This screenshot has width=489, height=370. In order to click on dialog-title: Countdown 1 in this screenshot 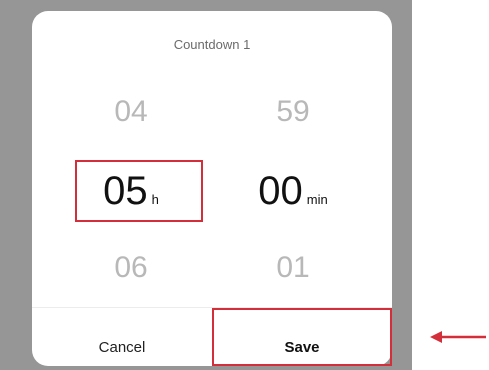, I will do `click(212, 44)`.